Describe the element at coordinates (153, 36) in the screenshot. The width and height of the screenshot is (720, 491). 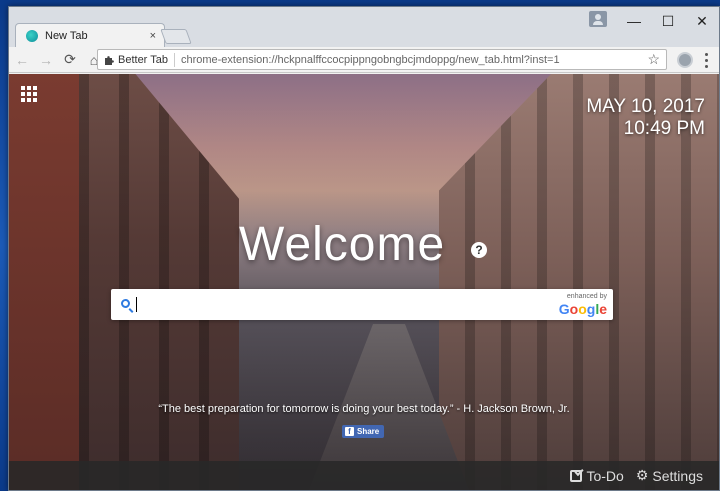
I see `tab-close-icon: ×` at that location.